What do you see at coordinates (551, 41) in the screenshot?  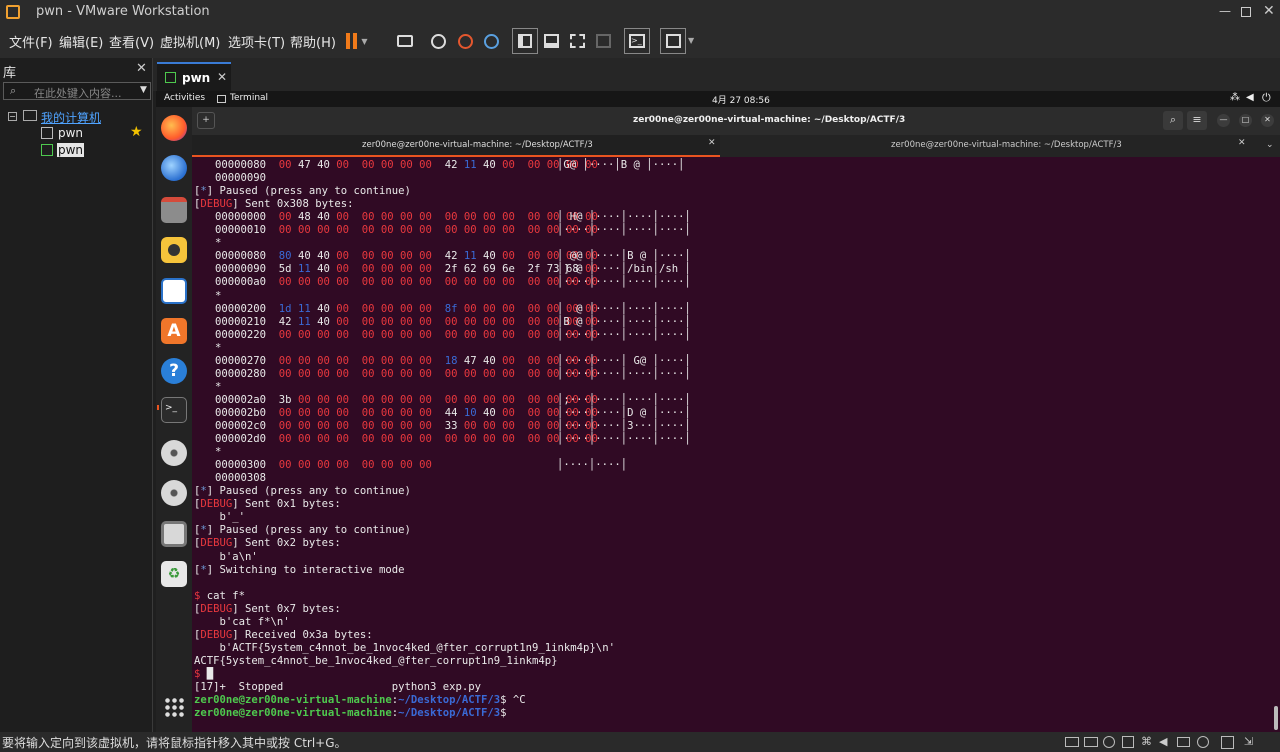 I see `thumbnail-view-button` at bounding box center [551, 41].